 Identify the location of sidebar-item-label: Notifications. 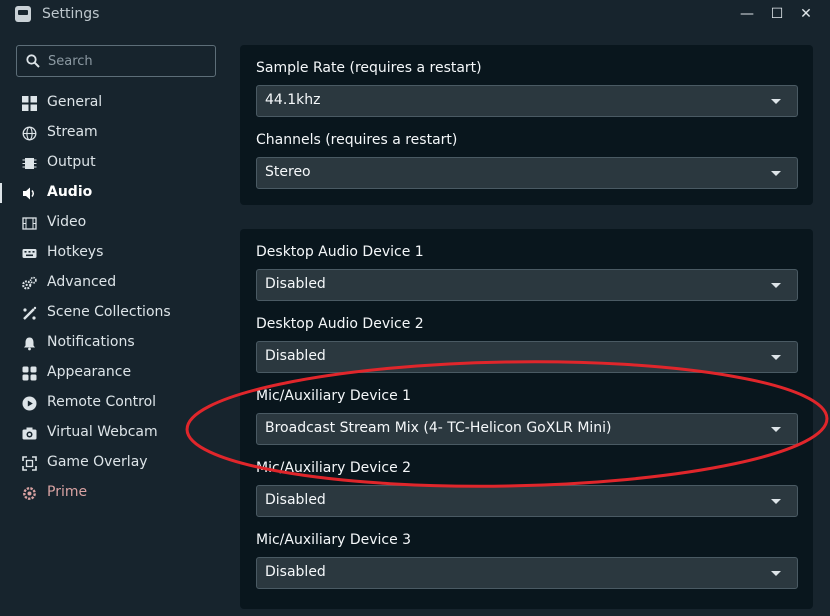
(91, 342).